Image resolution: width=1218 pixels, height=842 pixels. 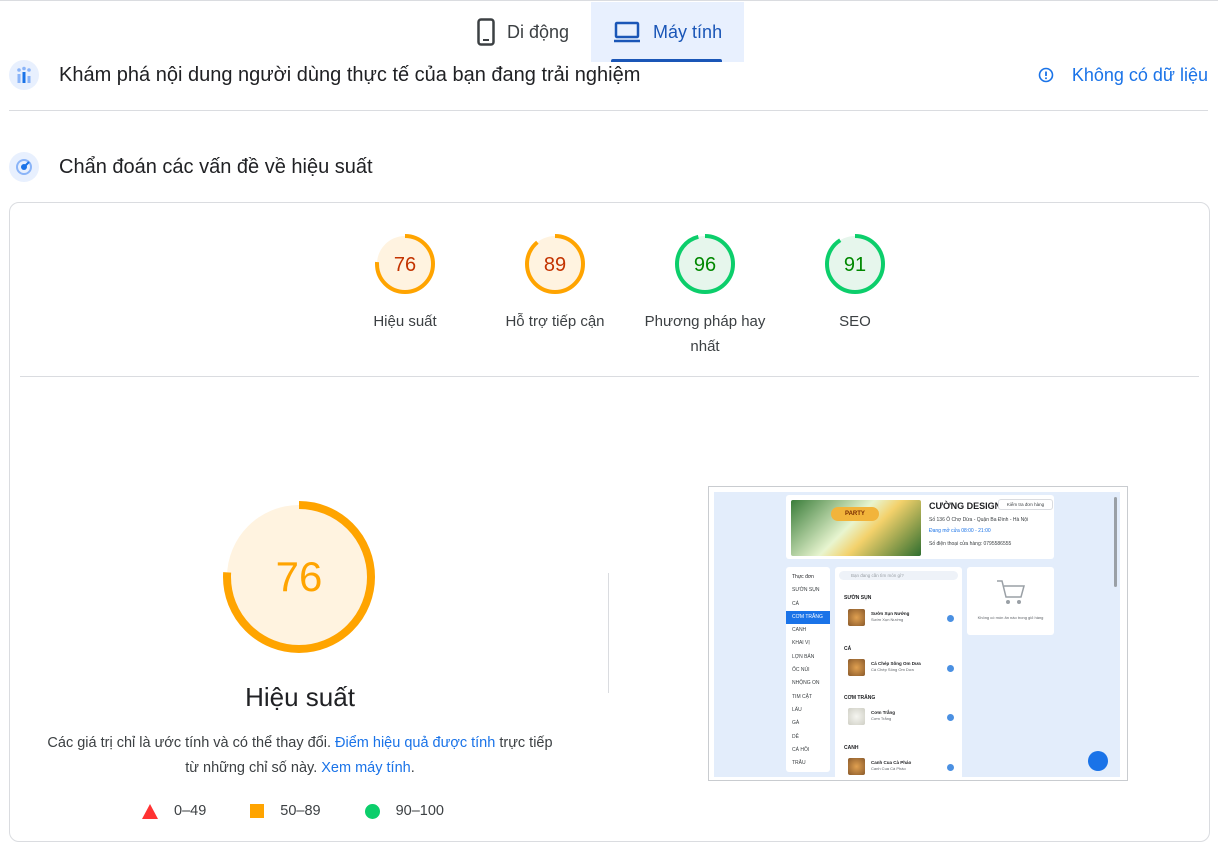 I want to click on no-data-link: Không có dữ liệu, so click(x=1123, y=75).